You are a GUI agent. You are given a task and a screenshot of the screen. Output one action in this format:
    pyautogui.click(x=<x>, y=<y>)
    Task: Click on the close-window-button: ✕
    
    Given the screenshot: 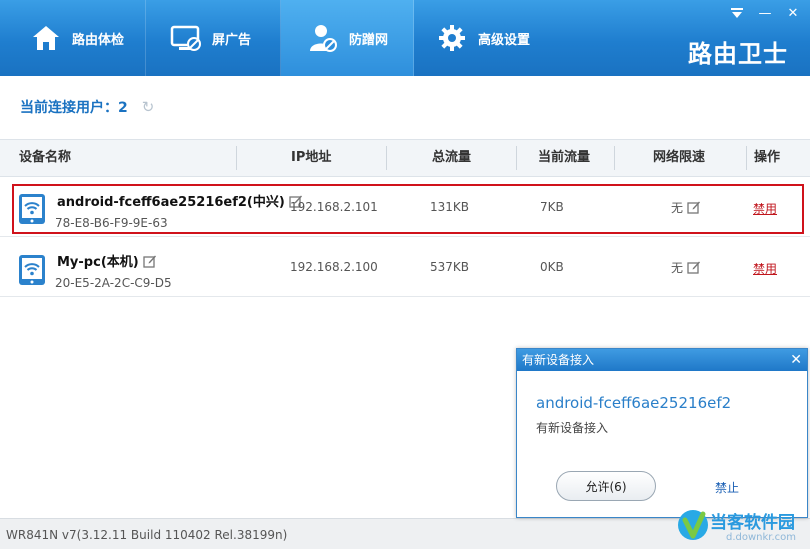 What is the action you would take?
    pyautogui.click(x=793, y=13)
    